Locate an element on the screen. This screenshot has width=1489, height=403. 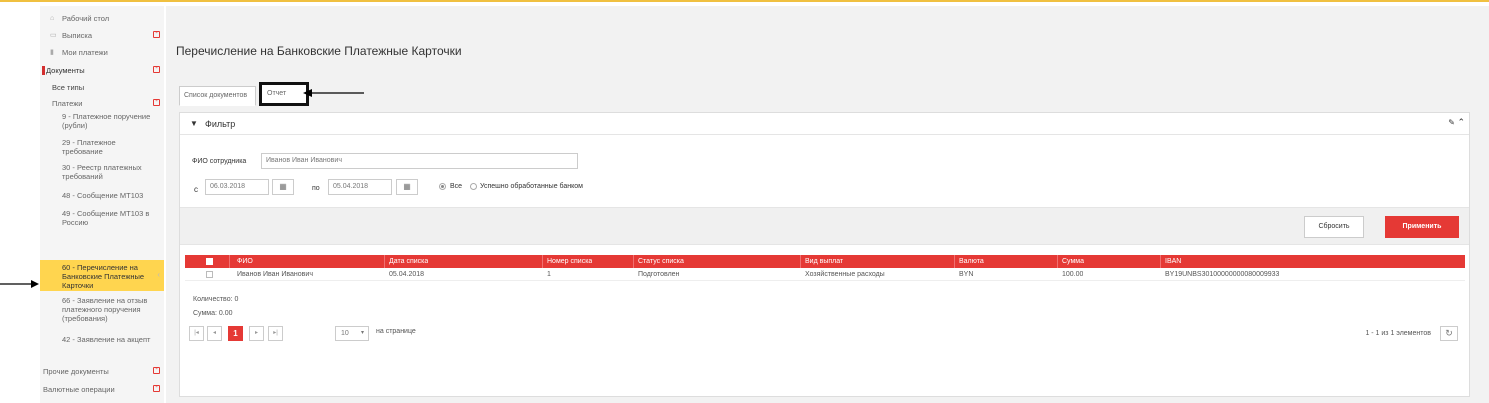
sidebar-item-label: Мои платежи is located at coordinates (85, 52).